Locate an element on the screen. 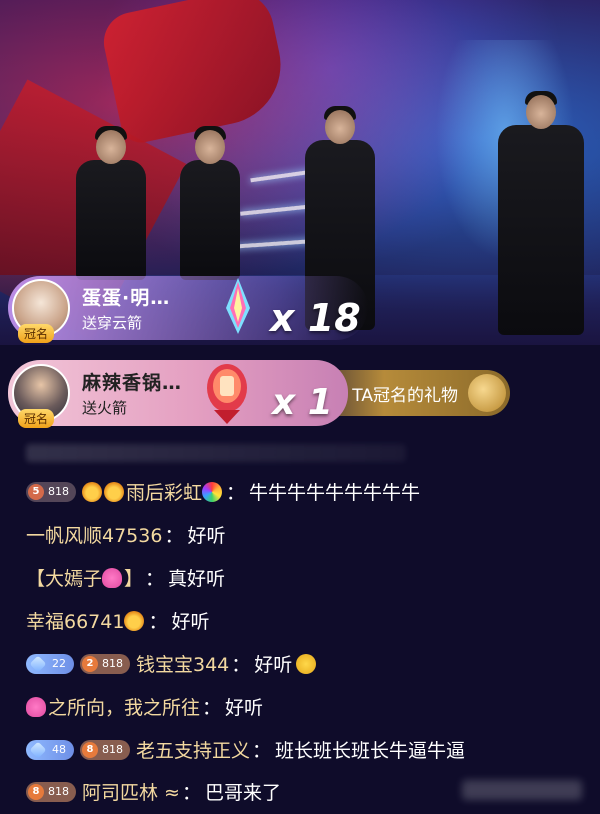  rainbow-emoji-icon is located at coordinates (212, 491).